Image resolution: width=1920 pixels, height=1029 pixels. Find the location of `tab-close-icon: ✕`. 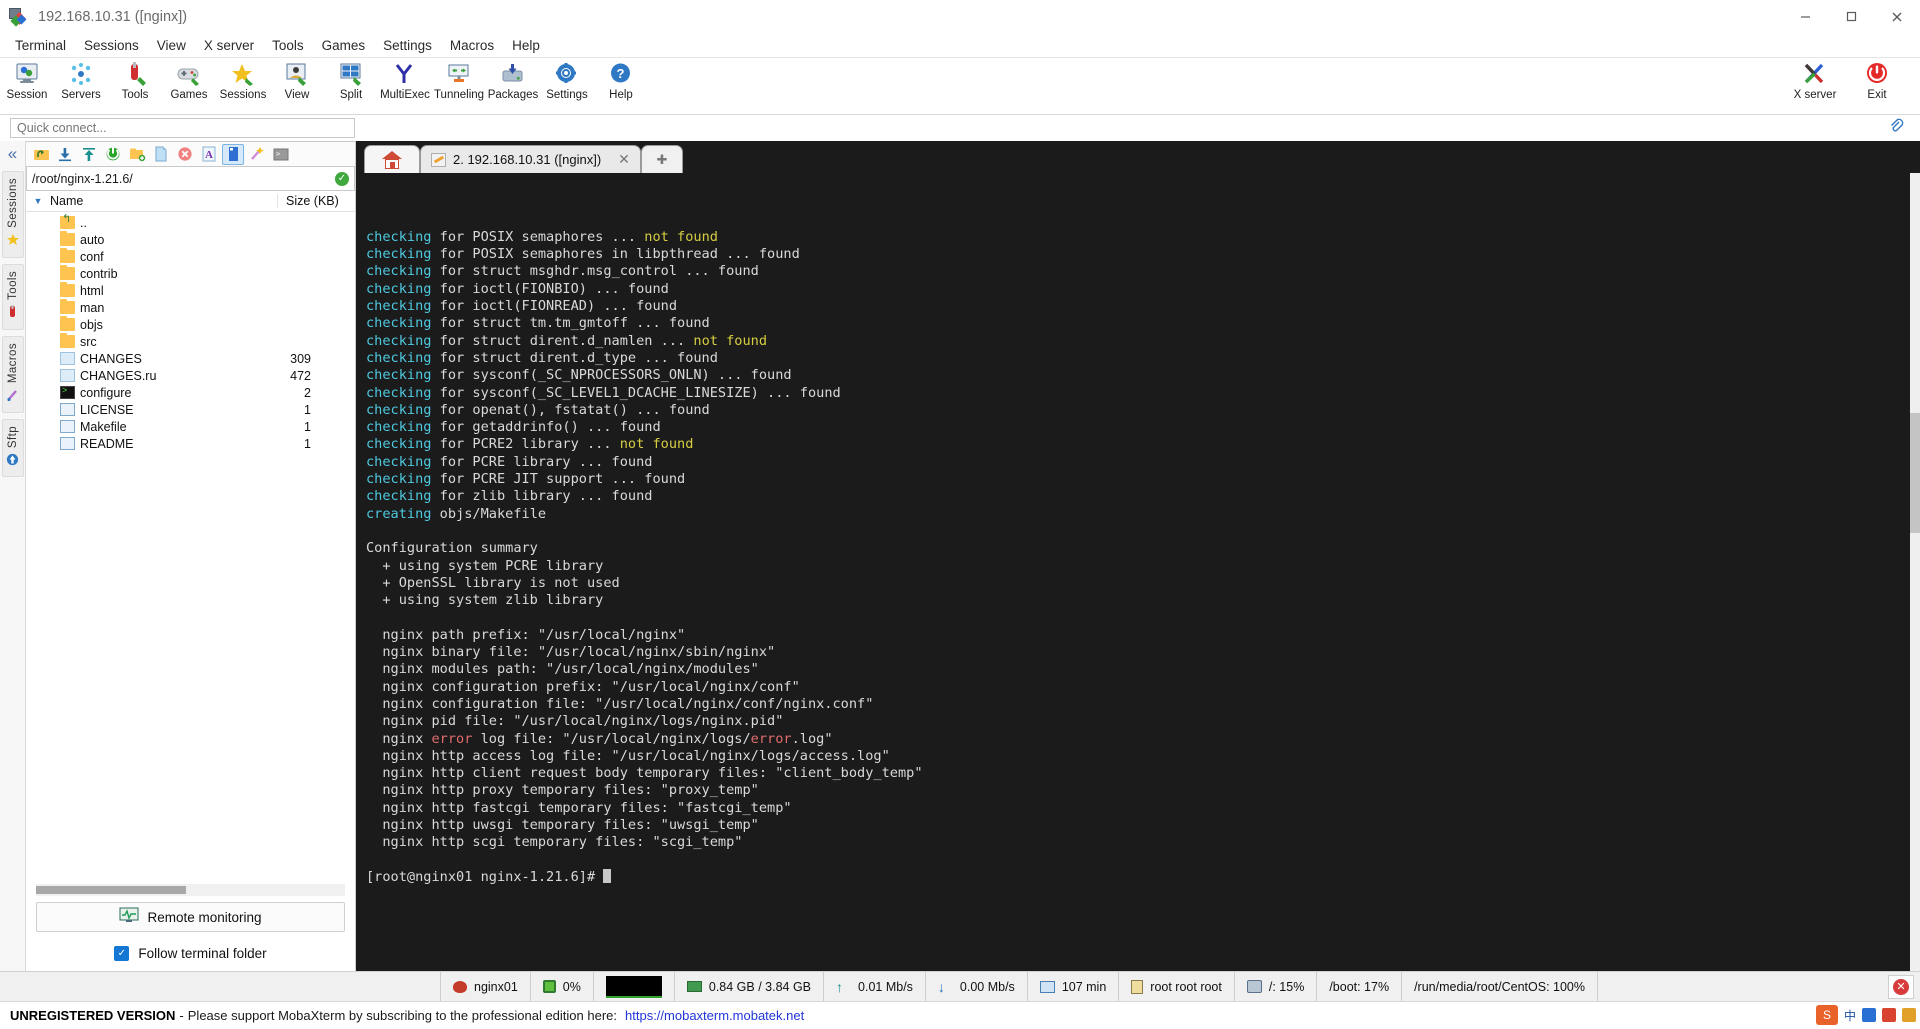

tab-close-icon: ✕ is located at coordinates (624, 159).